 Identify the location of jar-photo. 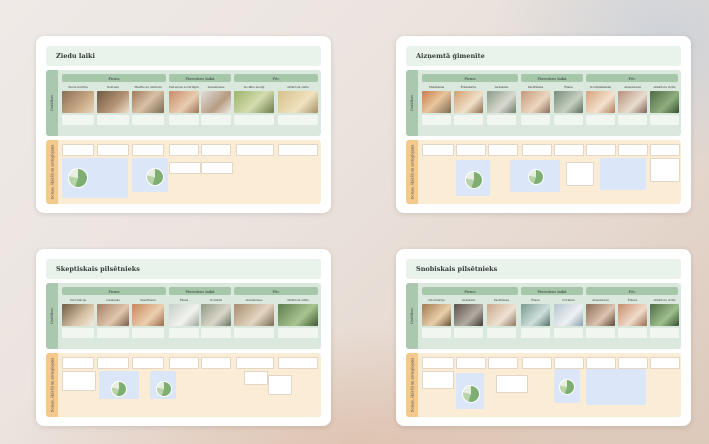
(254, 102).